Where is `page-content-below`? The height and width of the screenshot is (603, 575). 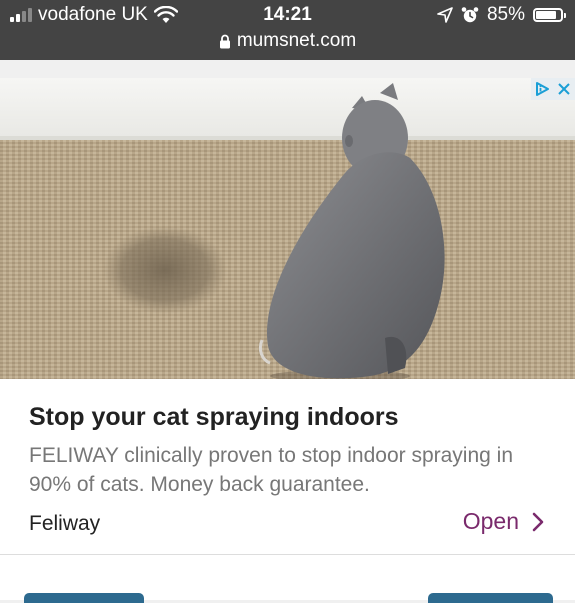
page-content-below is located at coordinates (287, 579).